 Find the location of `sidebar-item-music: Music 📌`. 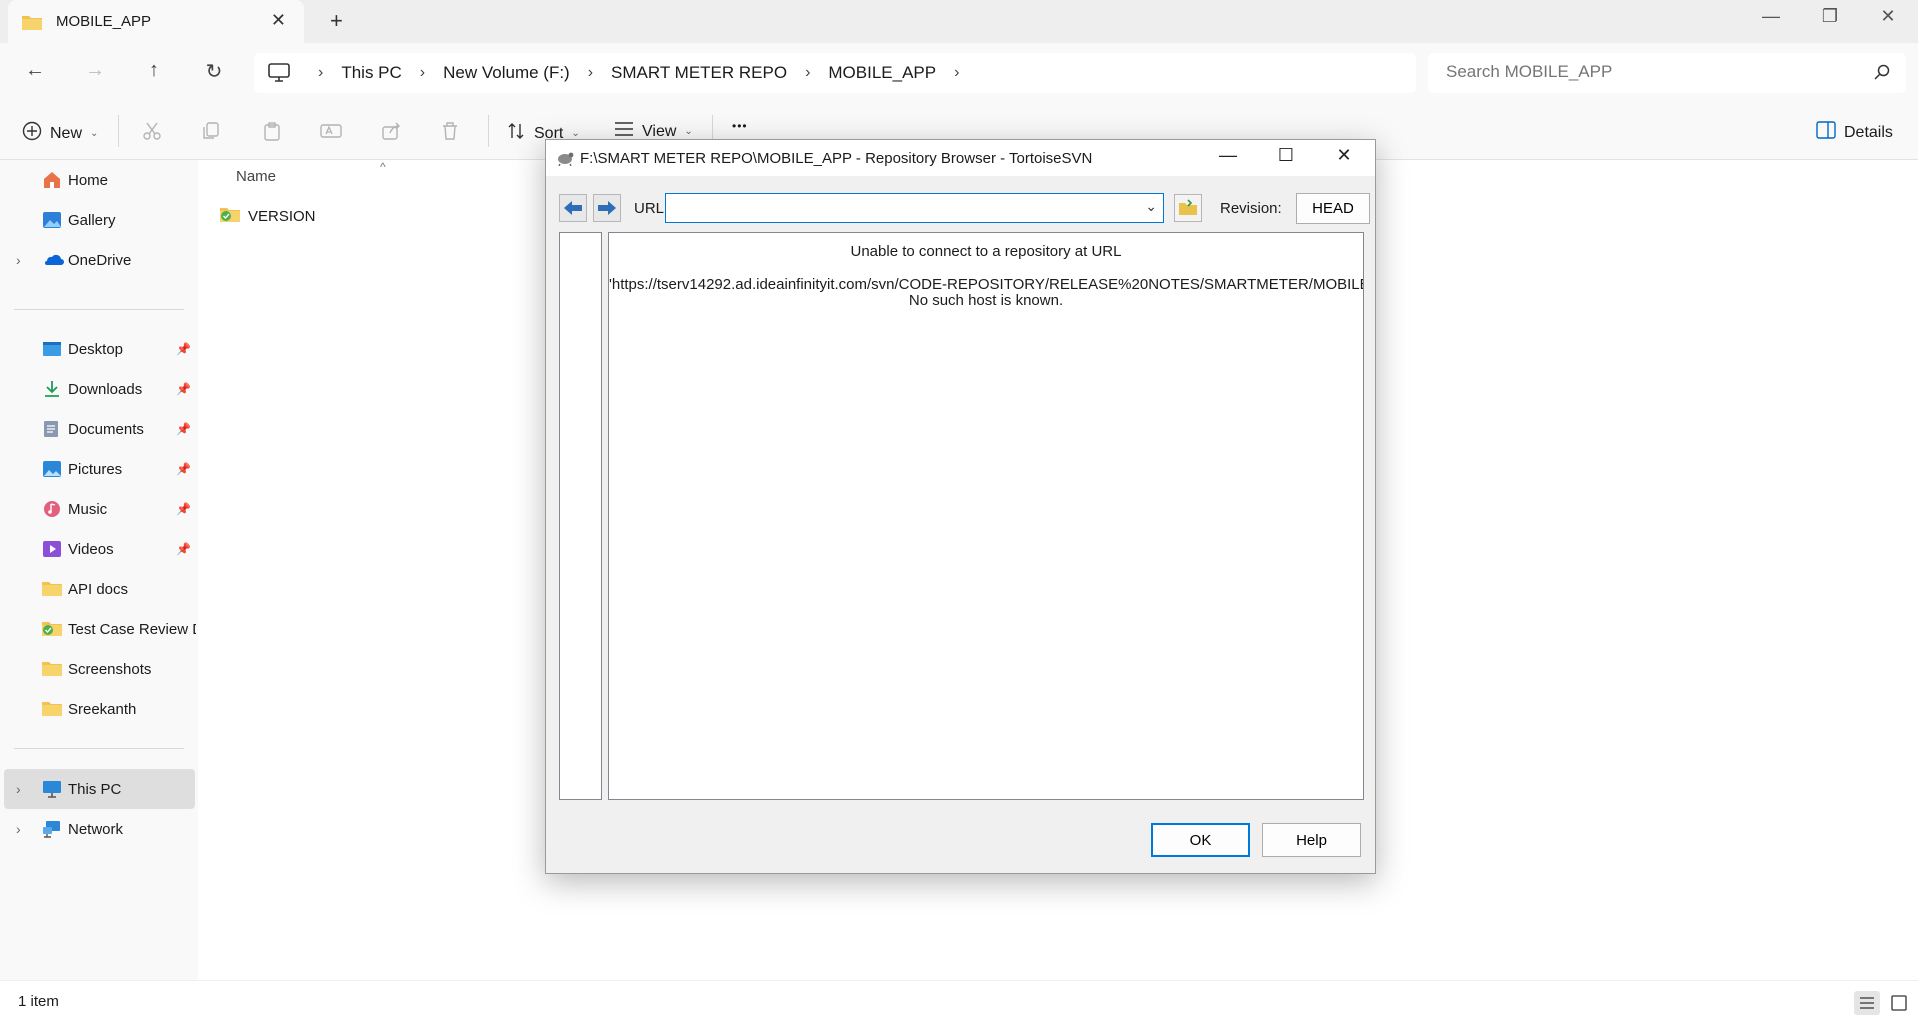

sidebar-item-music: Music 📌 is located at coordinates (98, 509).